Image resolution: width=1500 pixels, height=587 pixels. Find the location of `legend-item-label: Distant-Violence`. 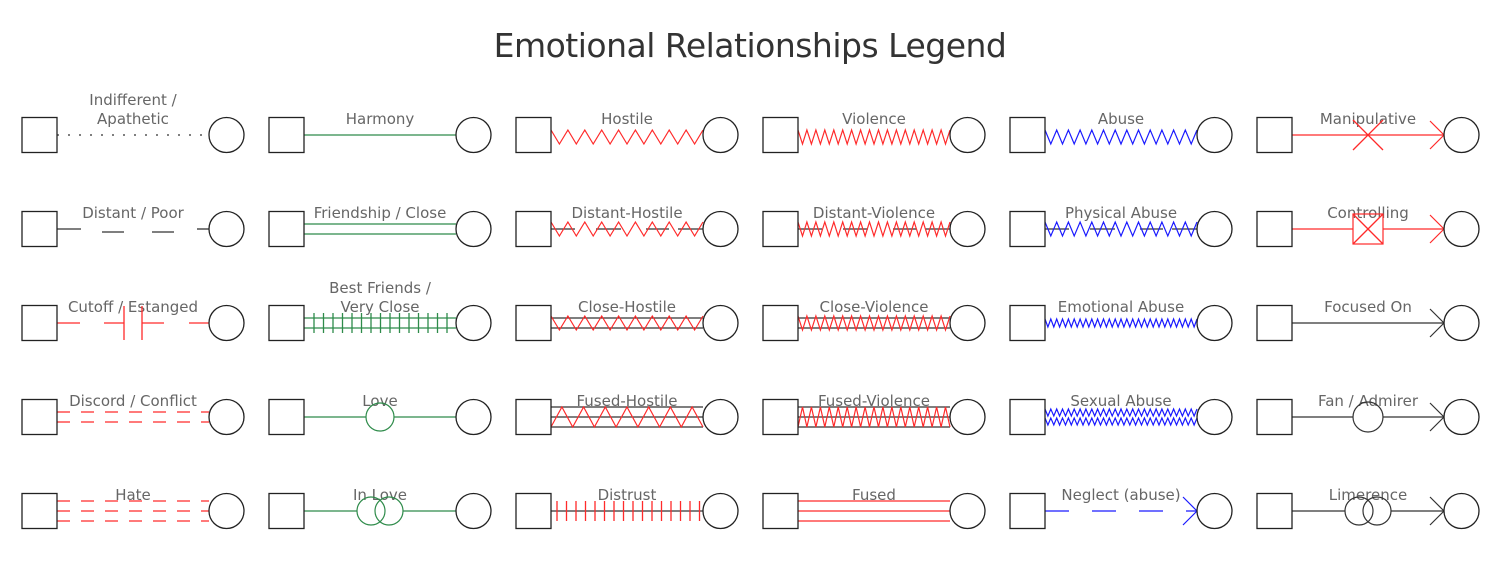

legend-item-label: Distant-Violence is located at coordinates (874, 213).